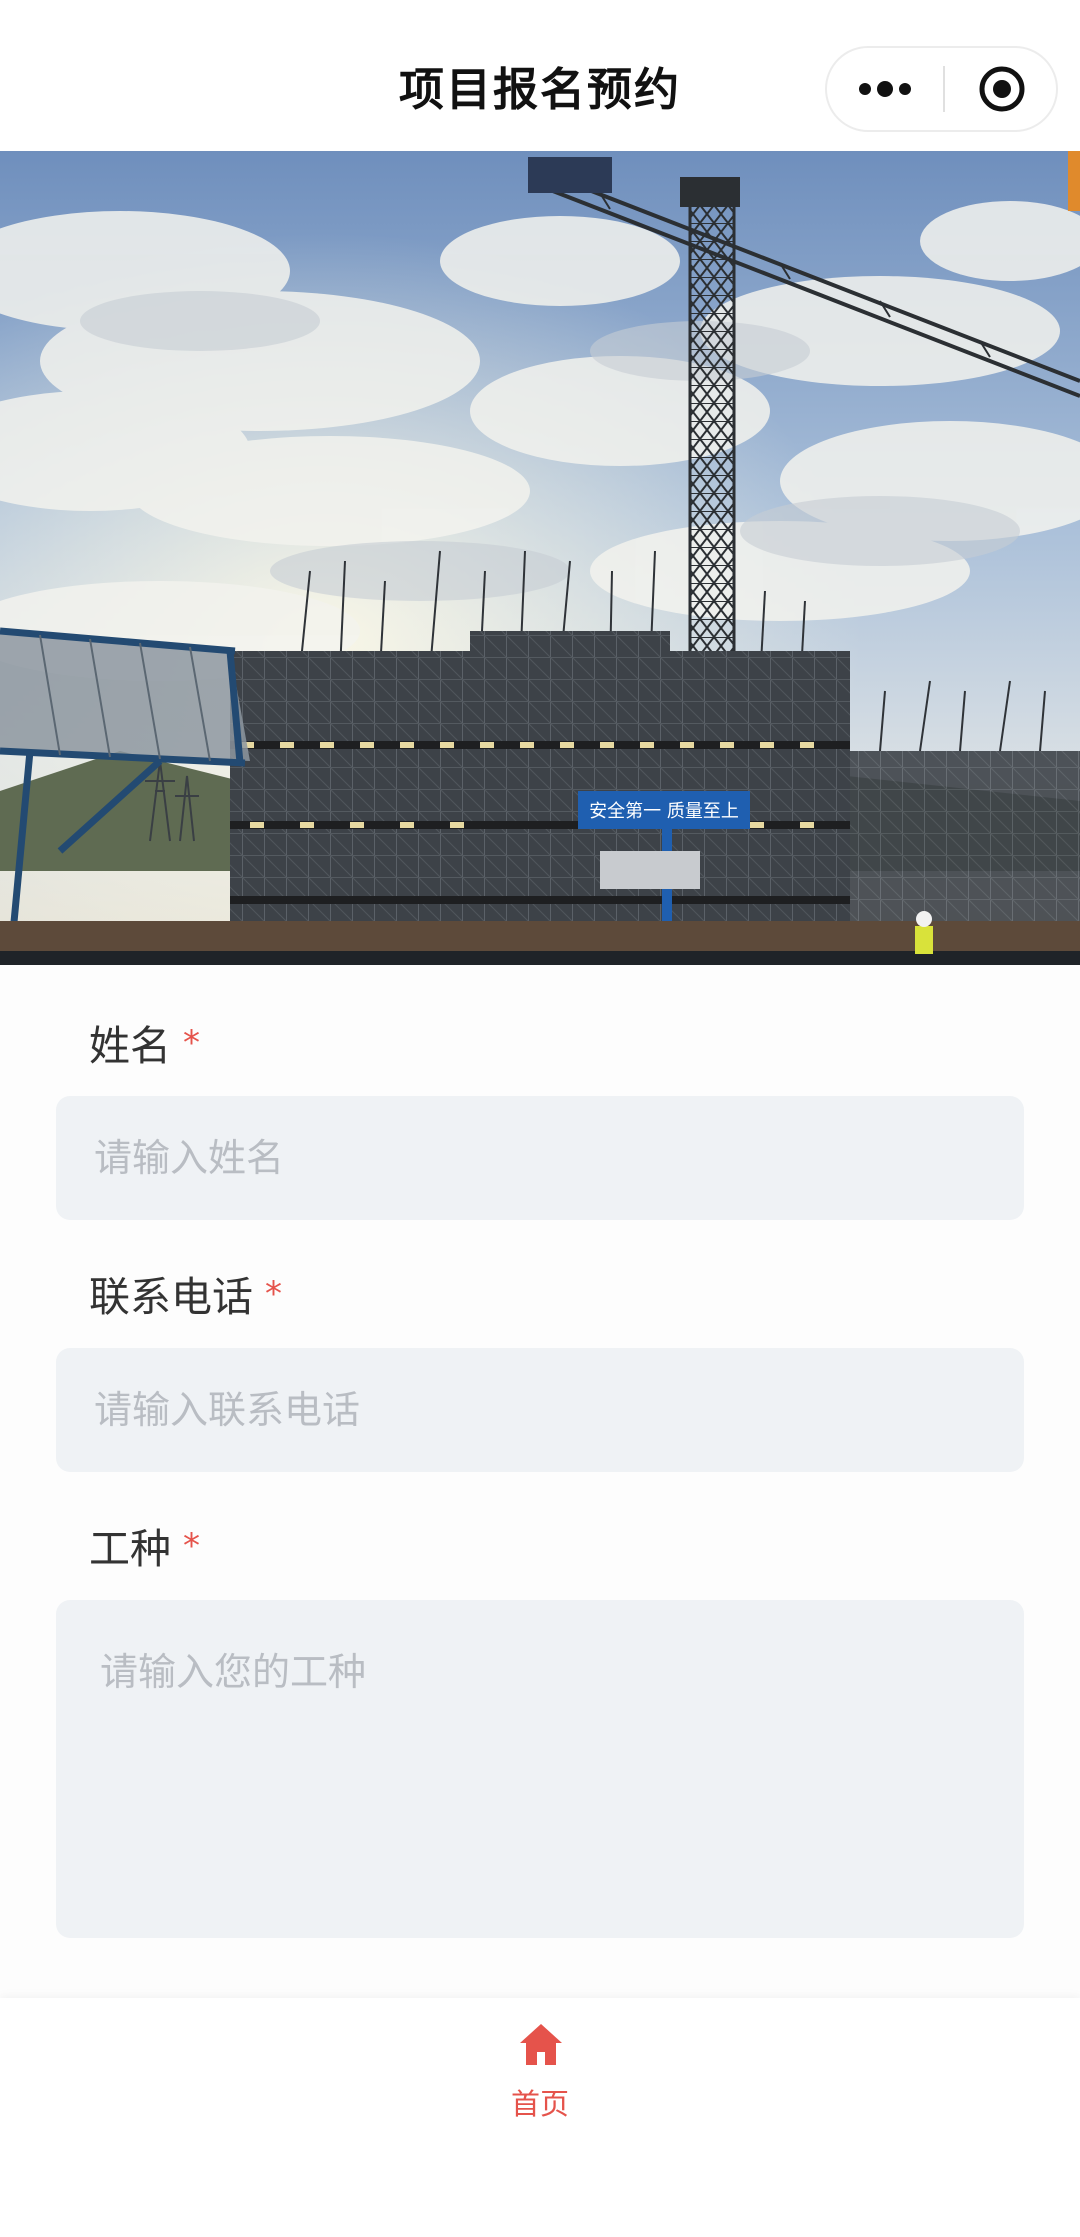  I want to click on mini-program-close-icon, so click(1001, 89).